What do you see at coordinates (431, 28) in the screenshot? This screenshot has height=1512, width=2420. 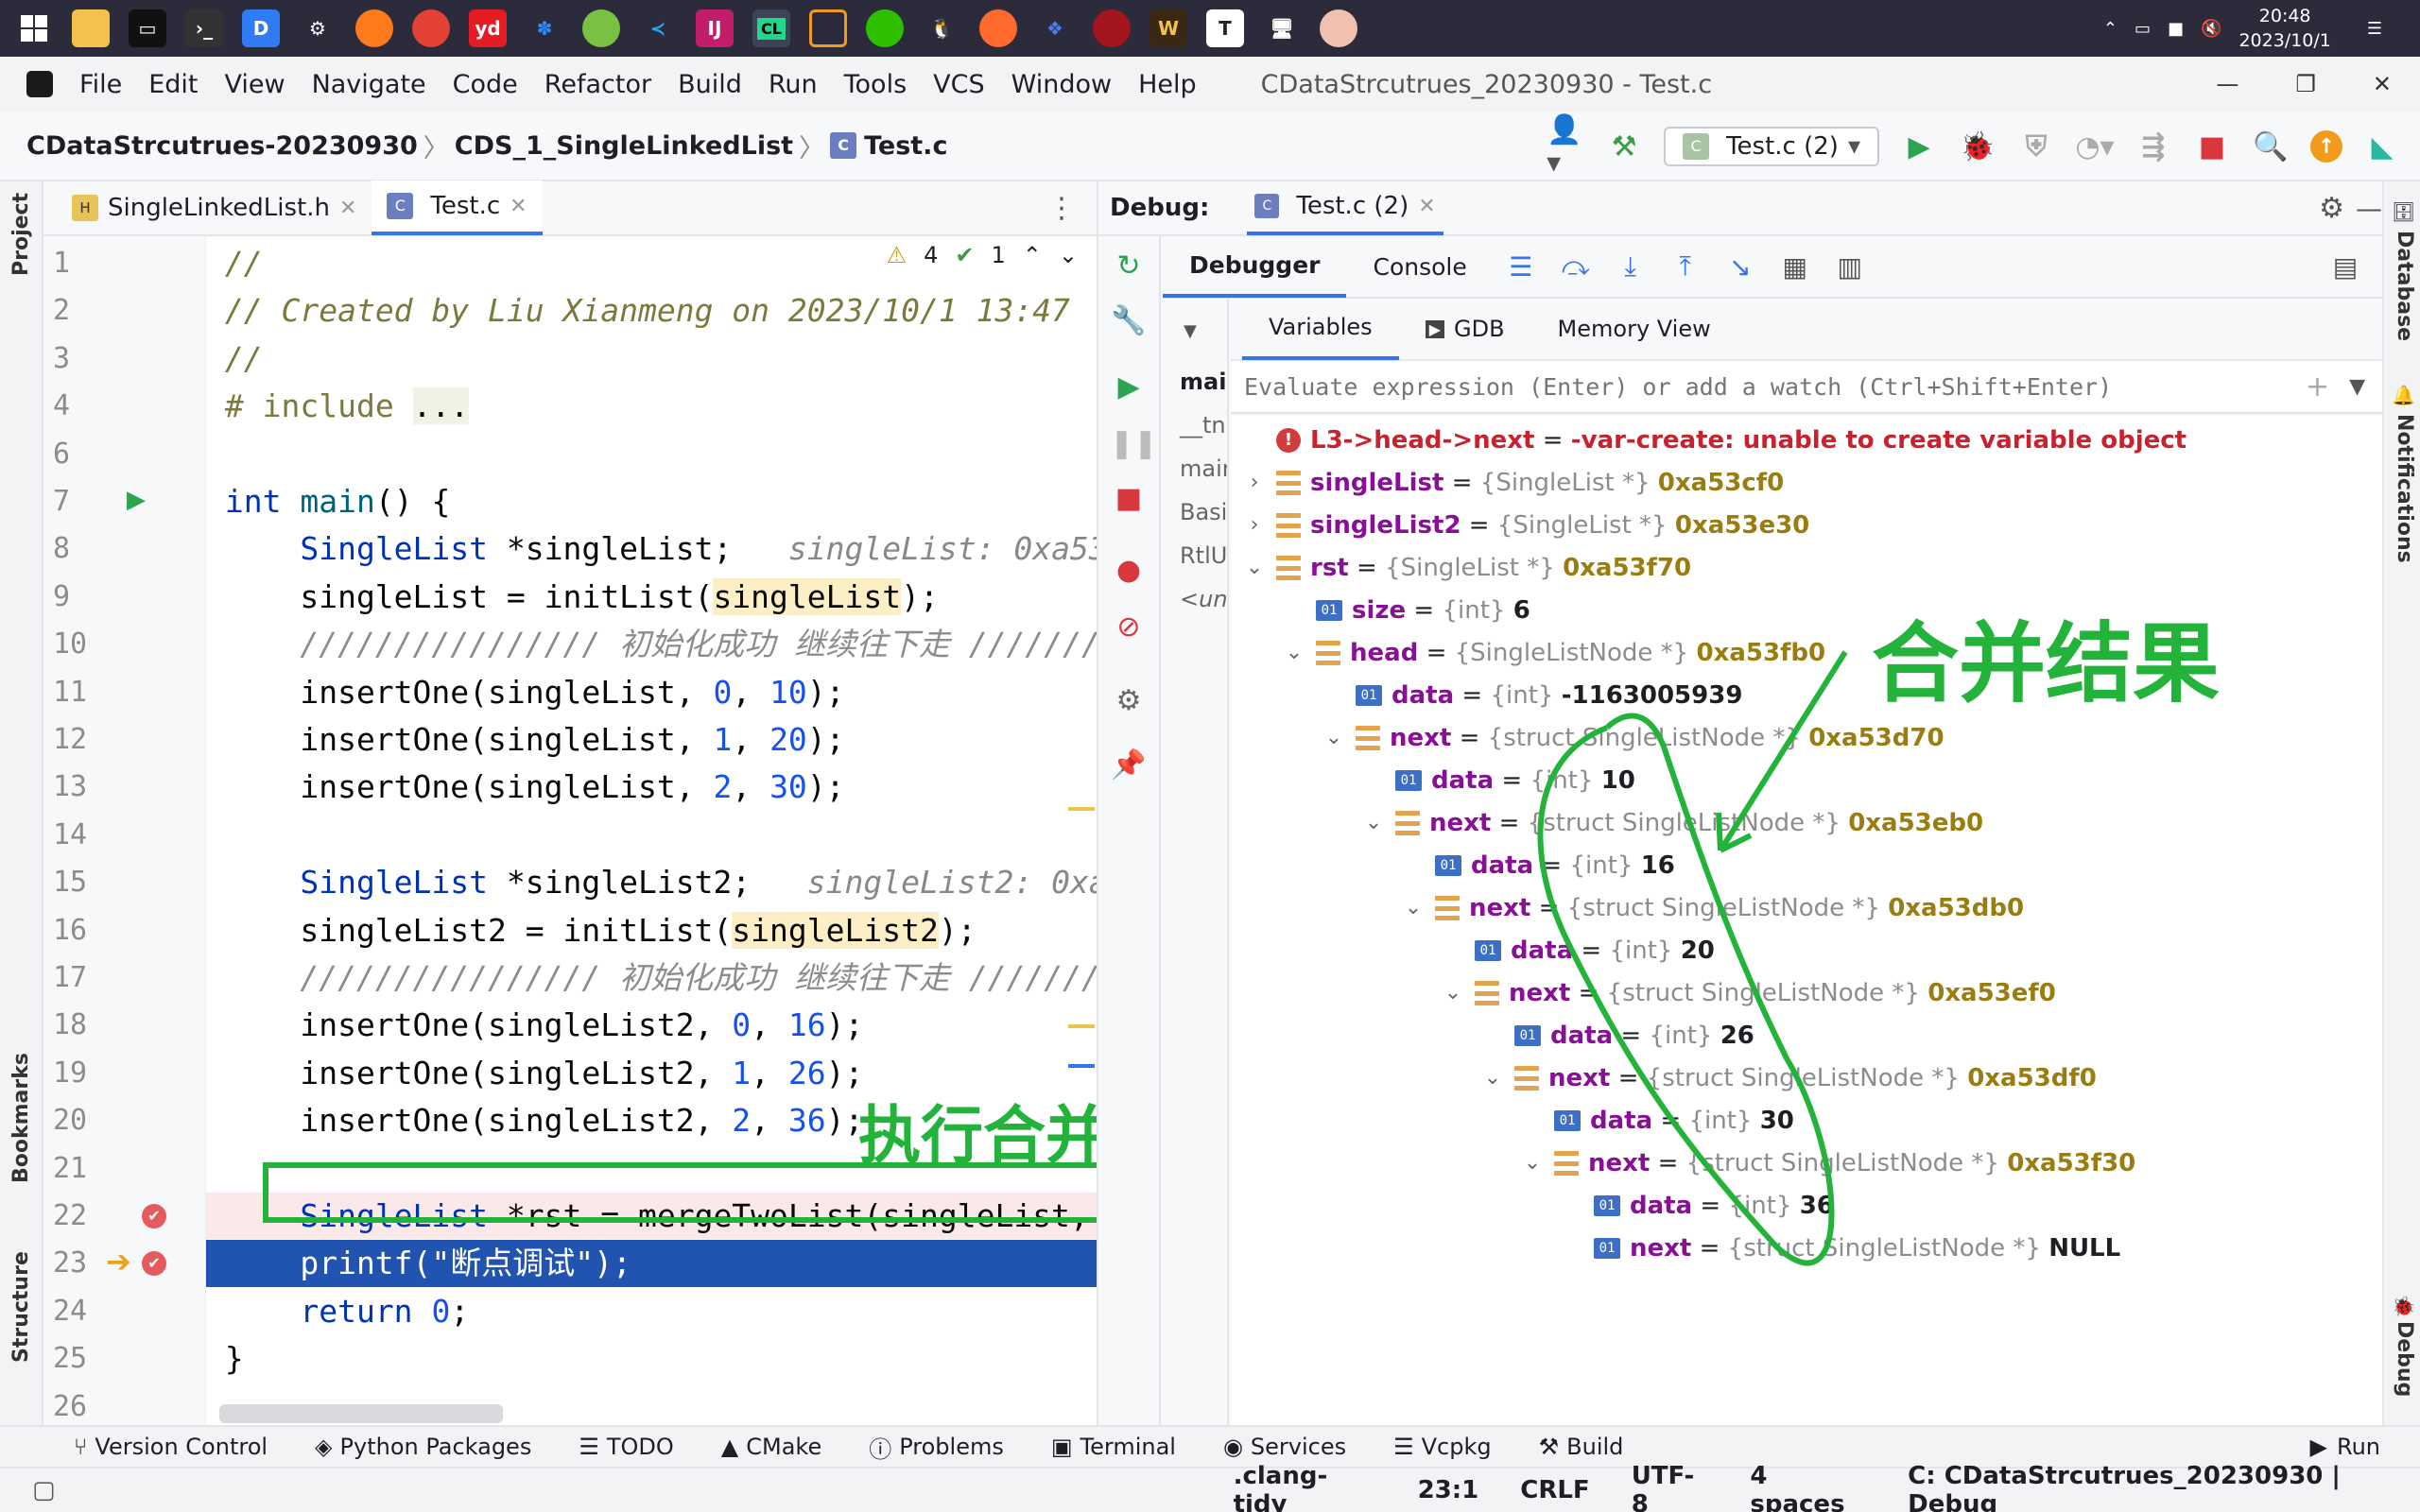 I see `chrome-icon` at bounding box center [431, 28].